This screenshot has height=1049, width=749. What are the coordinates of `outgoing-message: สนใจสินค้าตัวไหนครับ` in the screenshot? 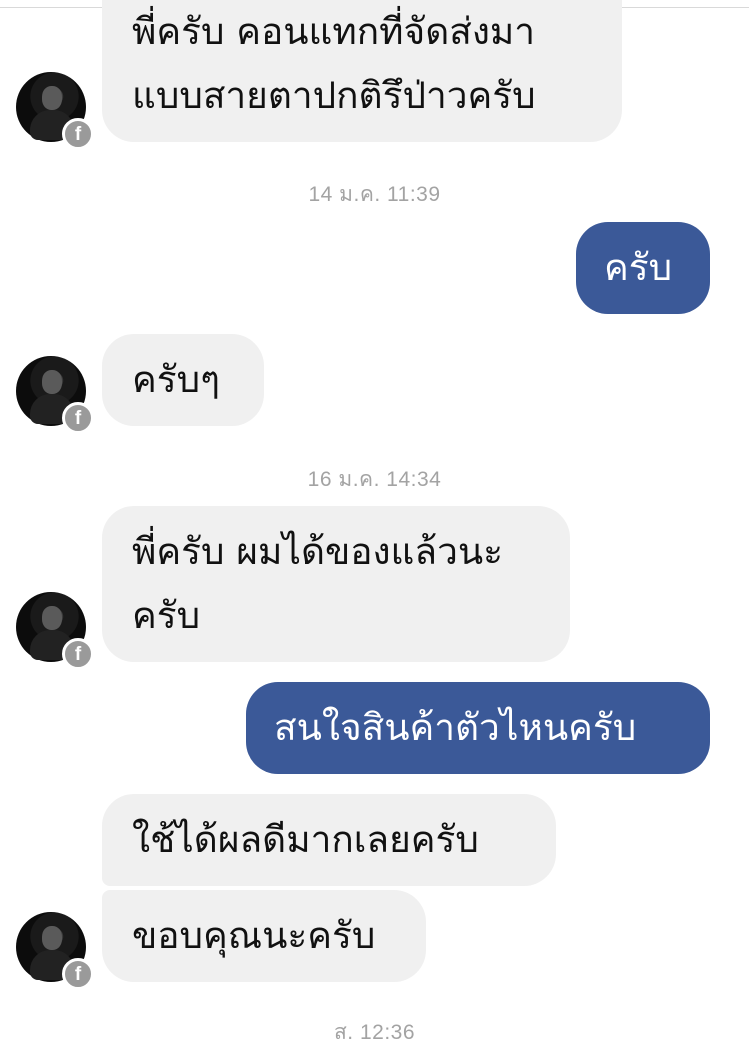 It's located at (478, 728).